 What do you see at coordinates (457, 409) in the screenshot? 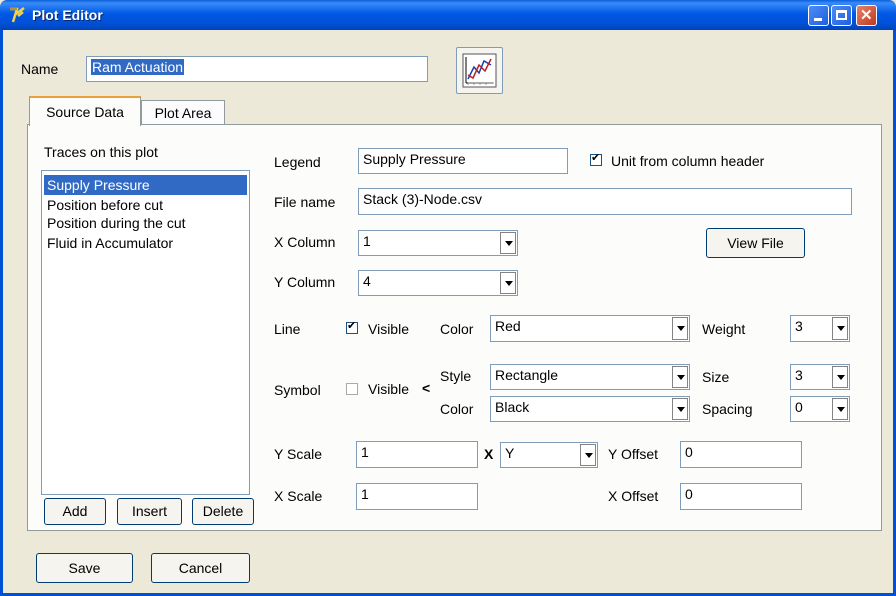
I see `symbol-color-label: Color` at bounding box center [457, 409].